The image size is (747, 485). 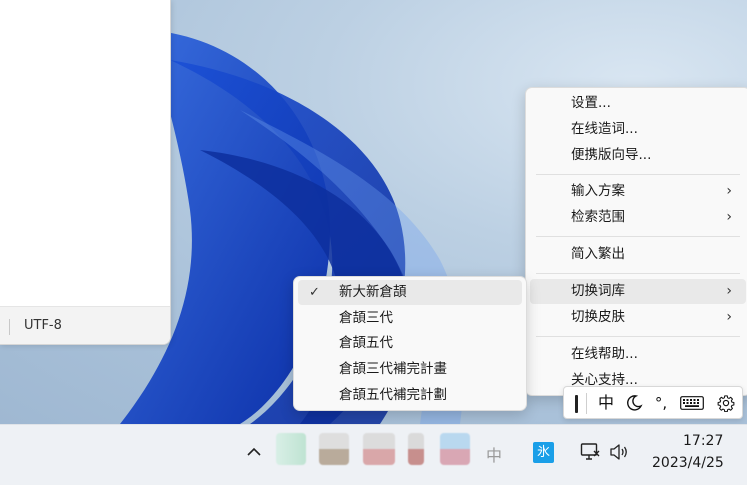 I want to click on menu-item-label: 输入方案, so click(x=598, y=191).